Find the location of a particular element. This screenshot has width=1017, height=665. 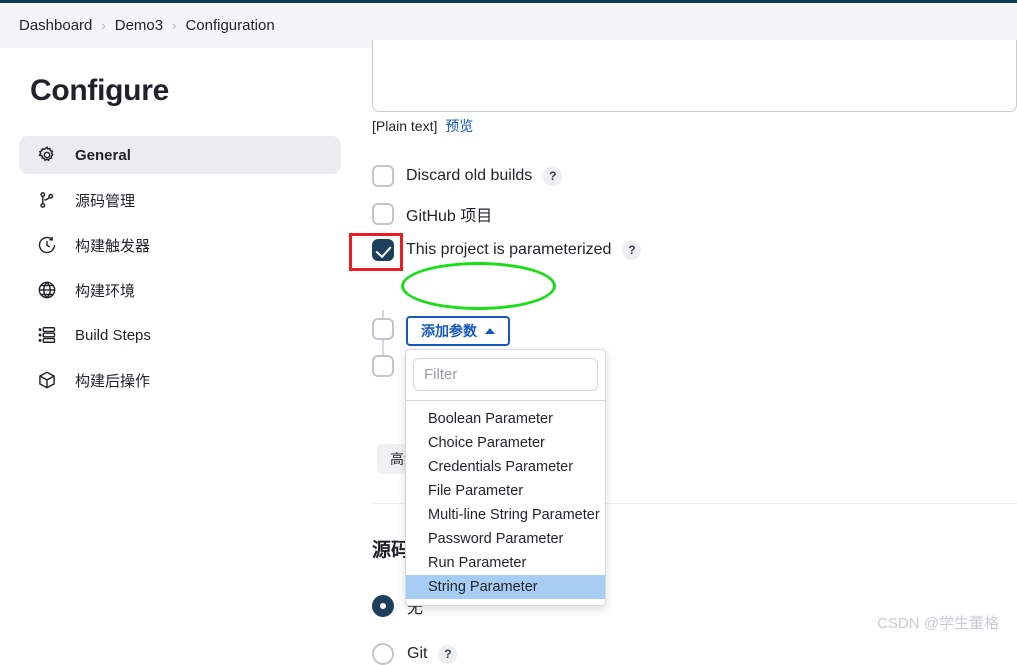

radio-row-git: Git ? is located at coordinates (415, 654).